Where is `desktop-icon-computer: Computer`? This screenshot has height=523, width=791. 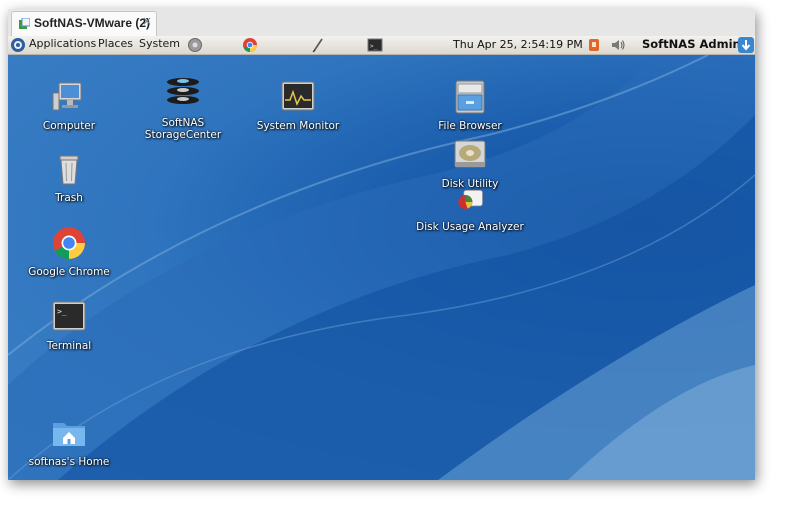
desktop-icon-computer: Computer is located at coordinates (69, 105).